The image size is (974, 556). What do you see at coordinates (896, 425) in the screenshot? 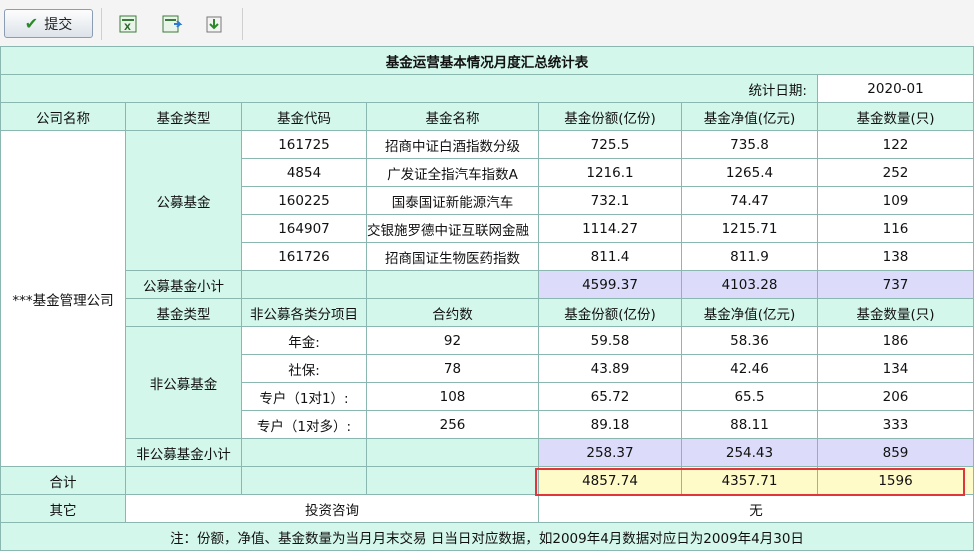
I see `nonpublic-row-4-count: 333` at bounding box center [896, 425].